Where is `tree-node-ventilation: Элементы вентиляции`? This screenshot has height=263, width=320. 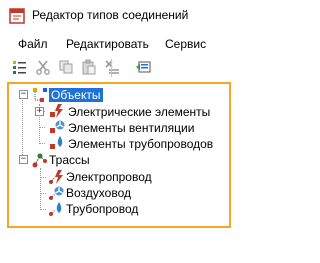
tree-node-ventilation: Элементы вентиляции is located at coordinates (128, 127).